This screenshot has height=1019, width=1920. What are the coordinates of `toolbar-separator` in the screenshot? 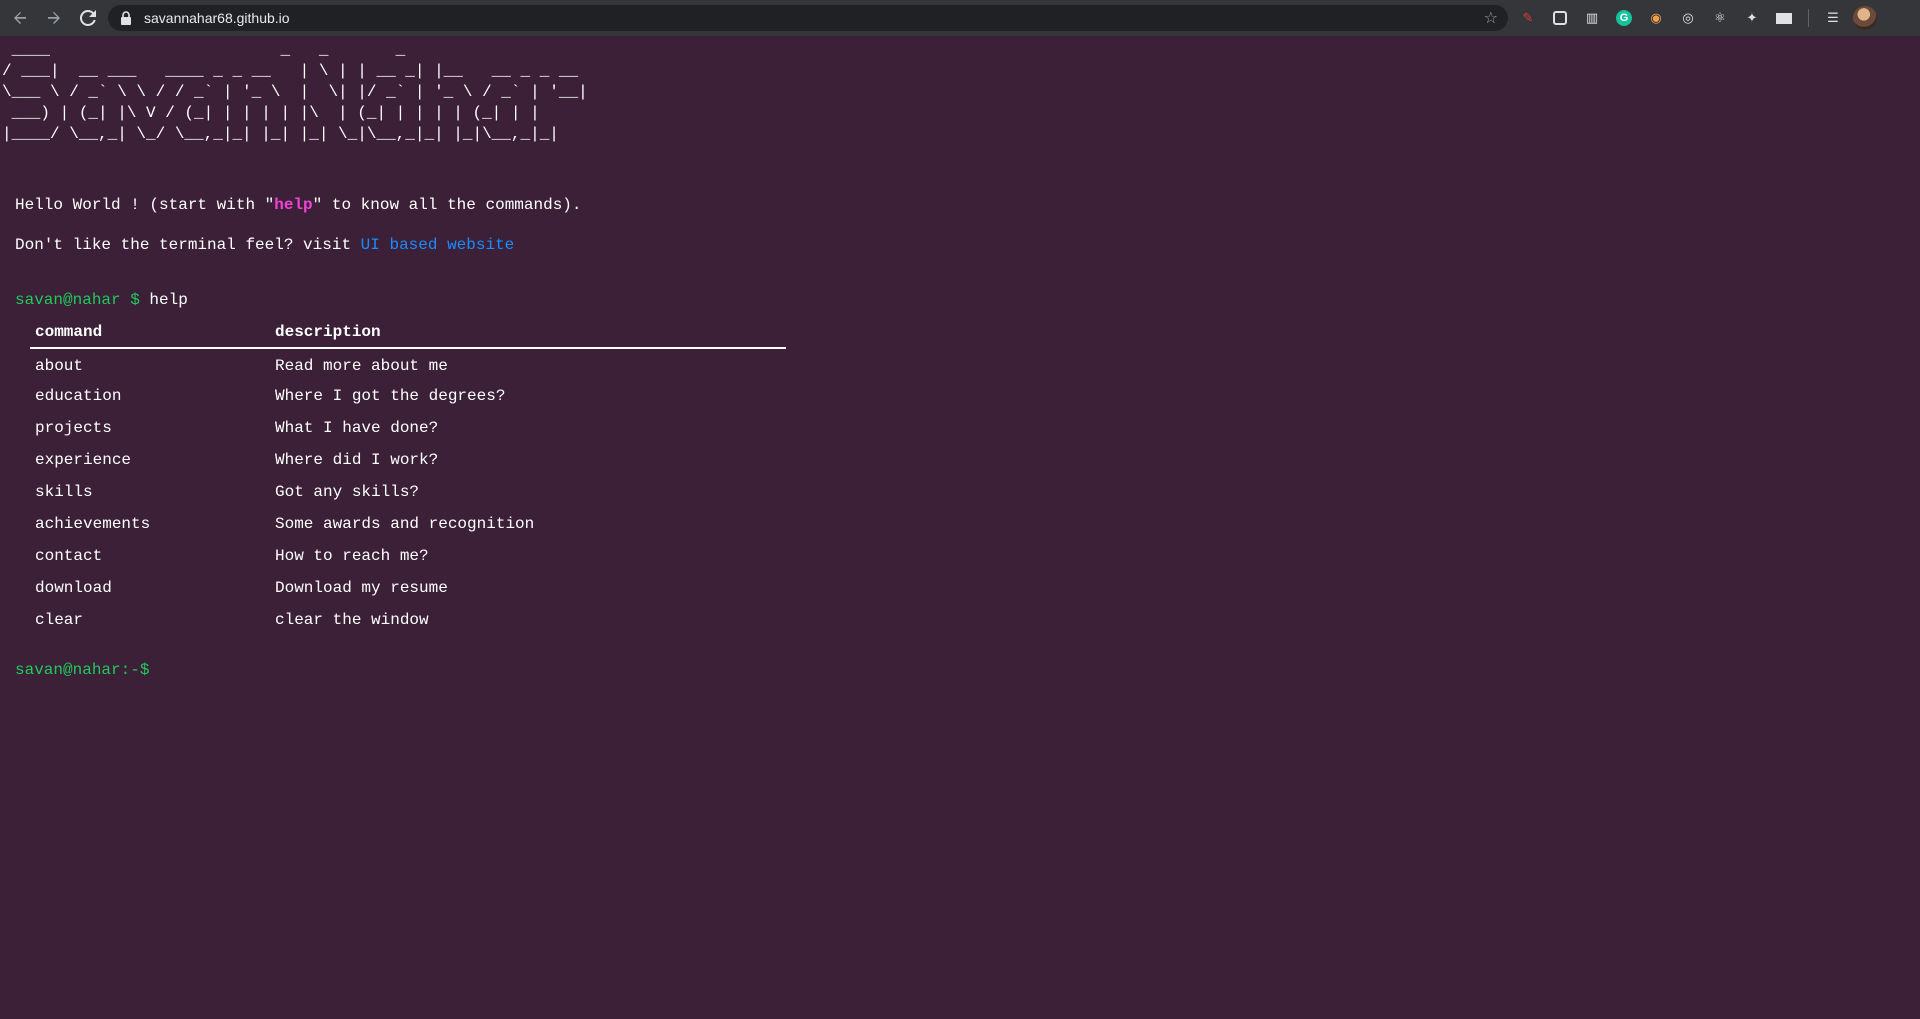 It's located at (1808, 18).